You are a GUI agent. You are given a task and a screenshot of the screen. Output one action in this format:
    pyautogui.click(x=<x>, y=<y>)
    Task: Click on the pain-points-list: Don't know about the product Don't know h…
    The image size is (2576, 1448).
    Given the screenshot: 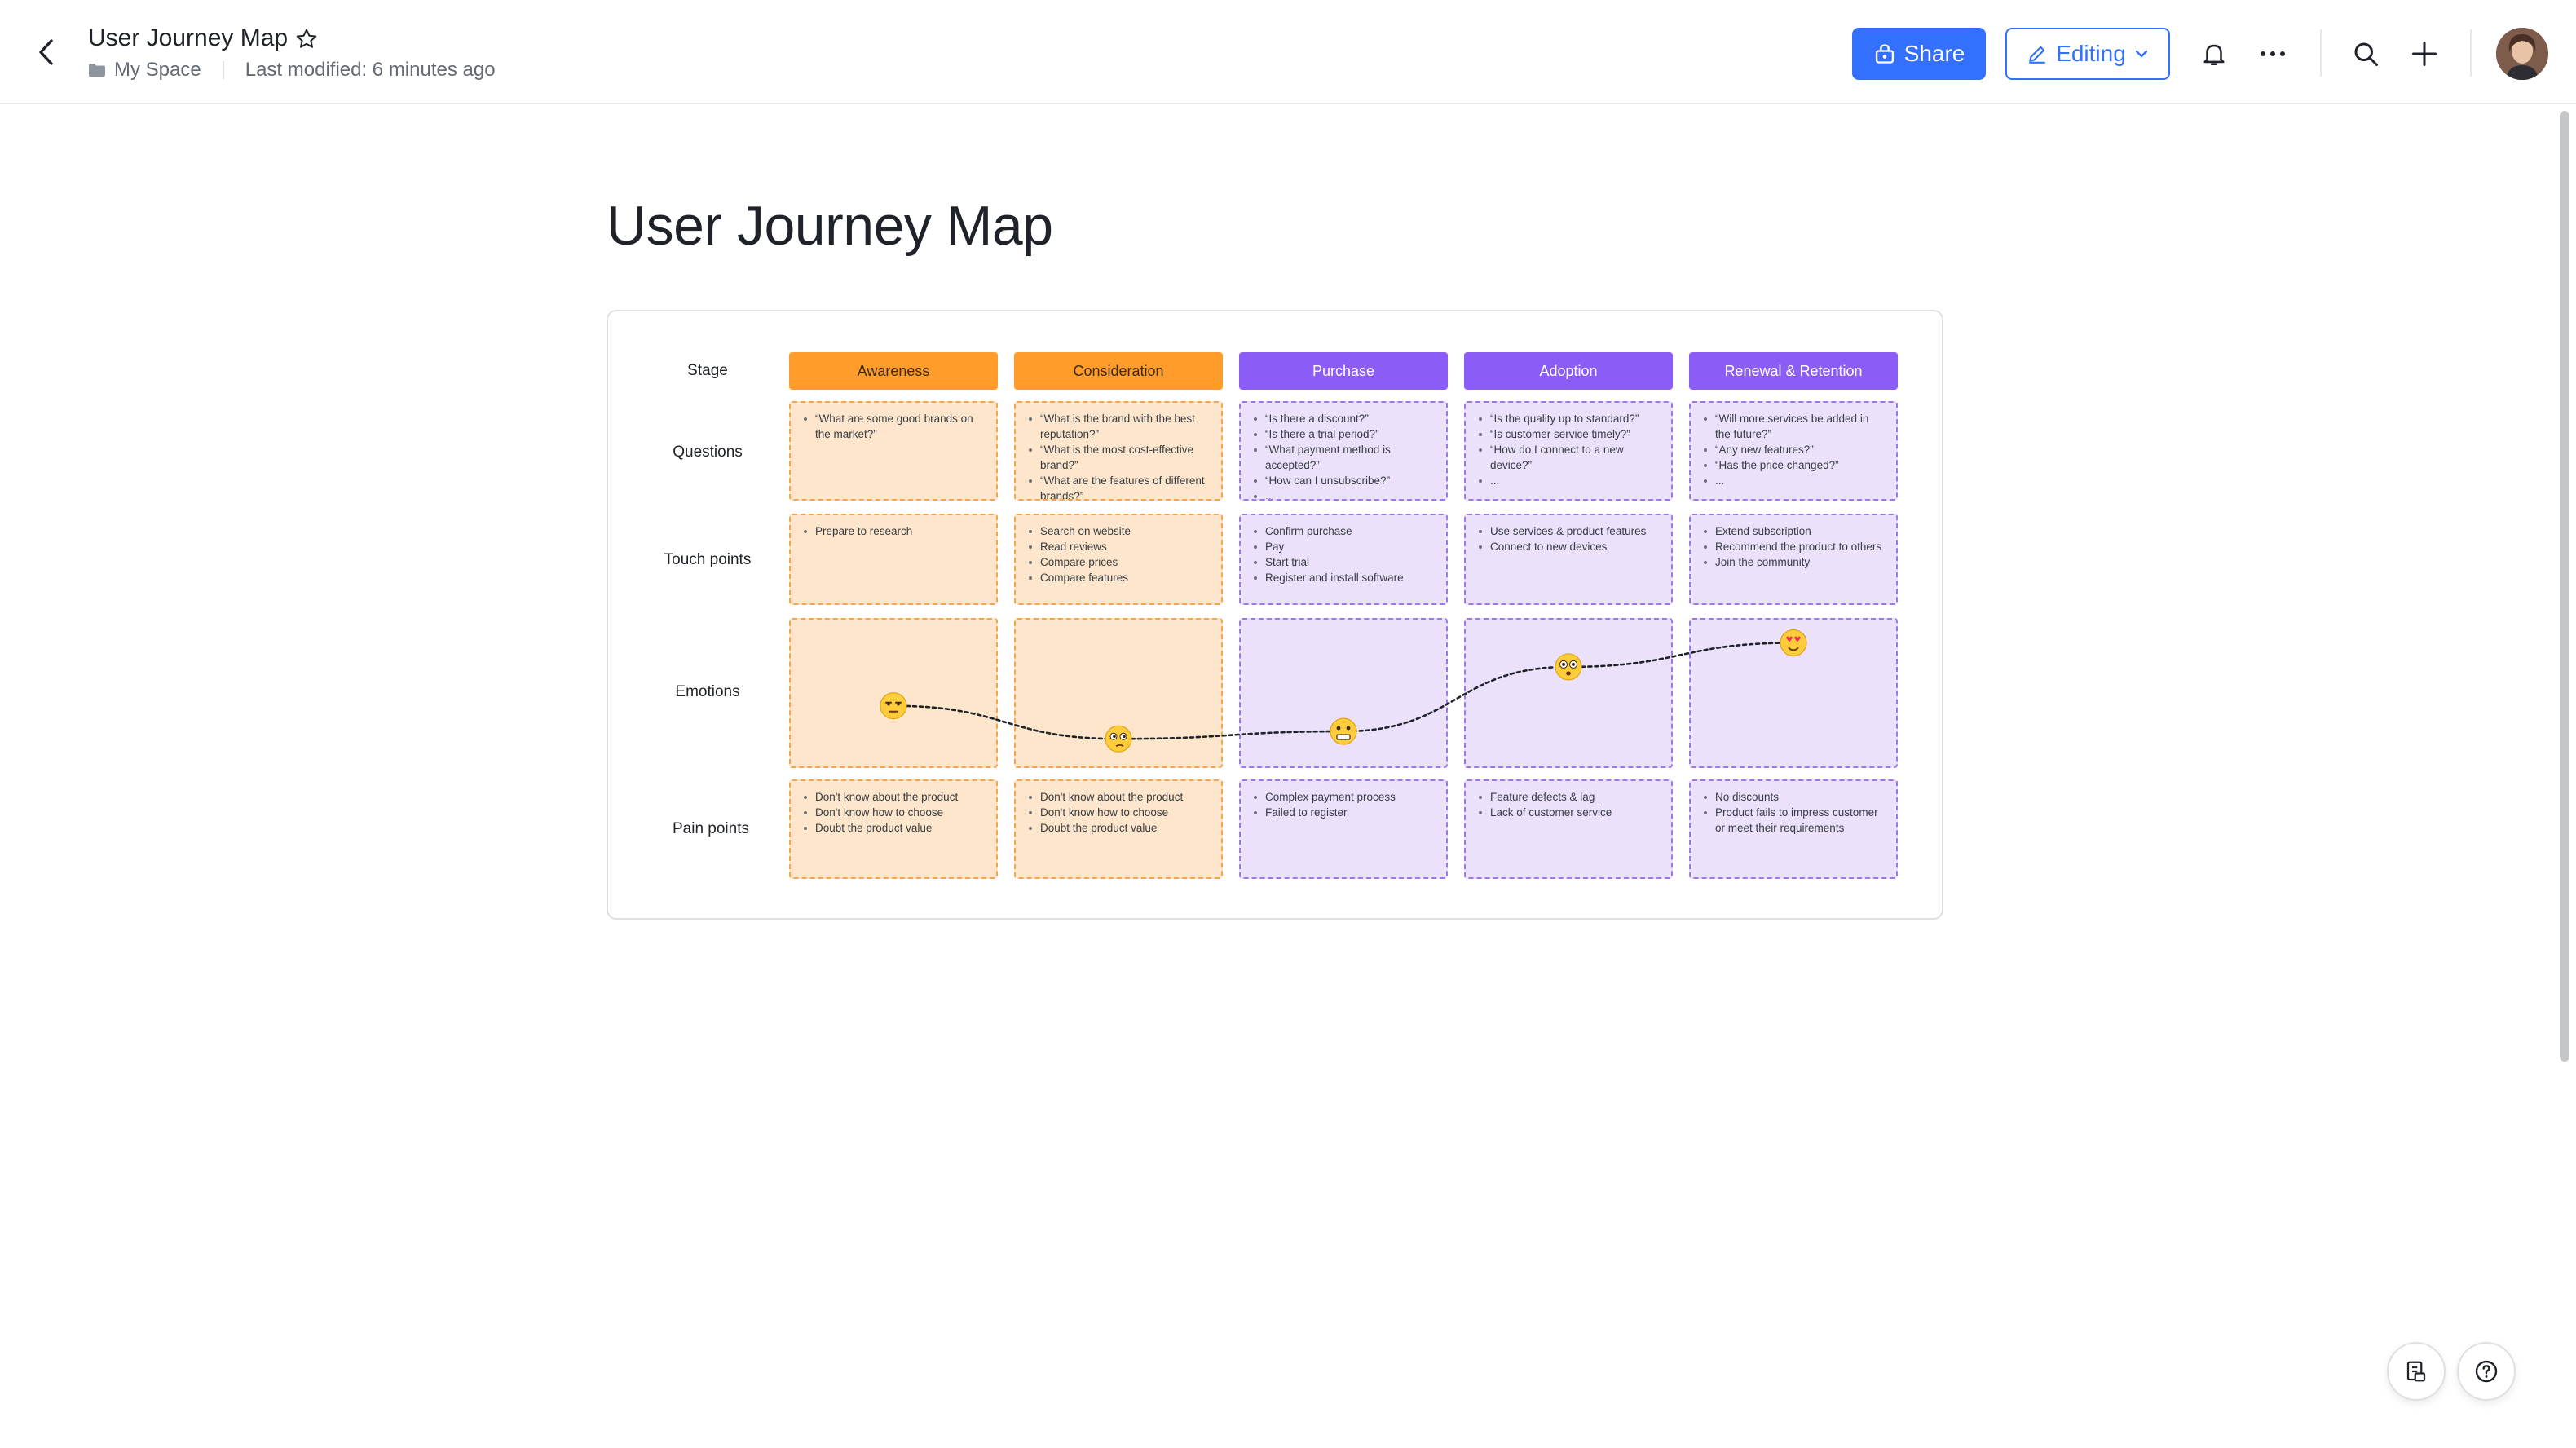 What is the action you would take?
    pyautogui.click(x=1120, y=812)
    